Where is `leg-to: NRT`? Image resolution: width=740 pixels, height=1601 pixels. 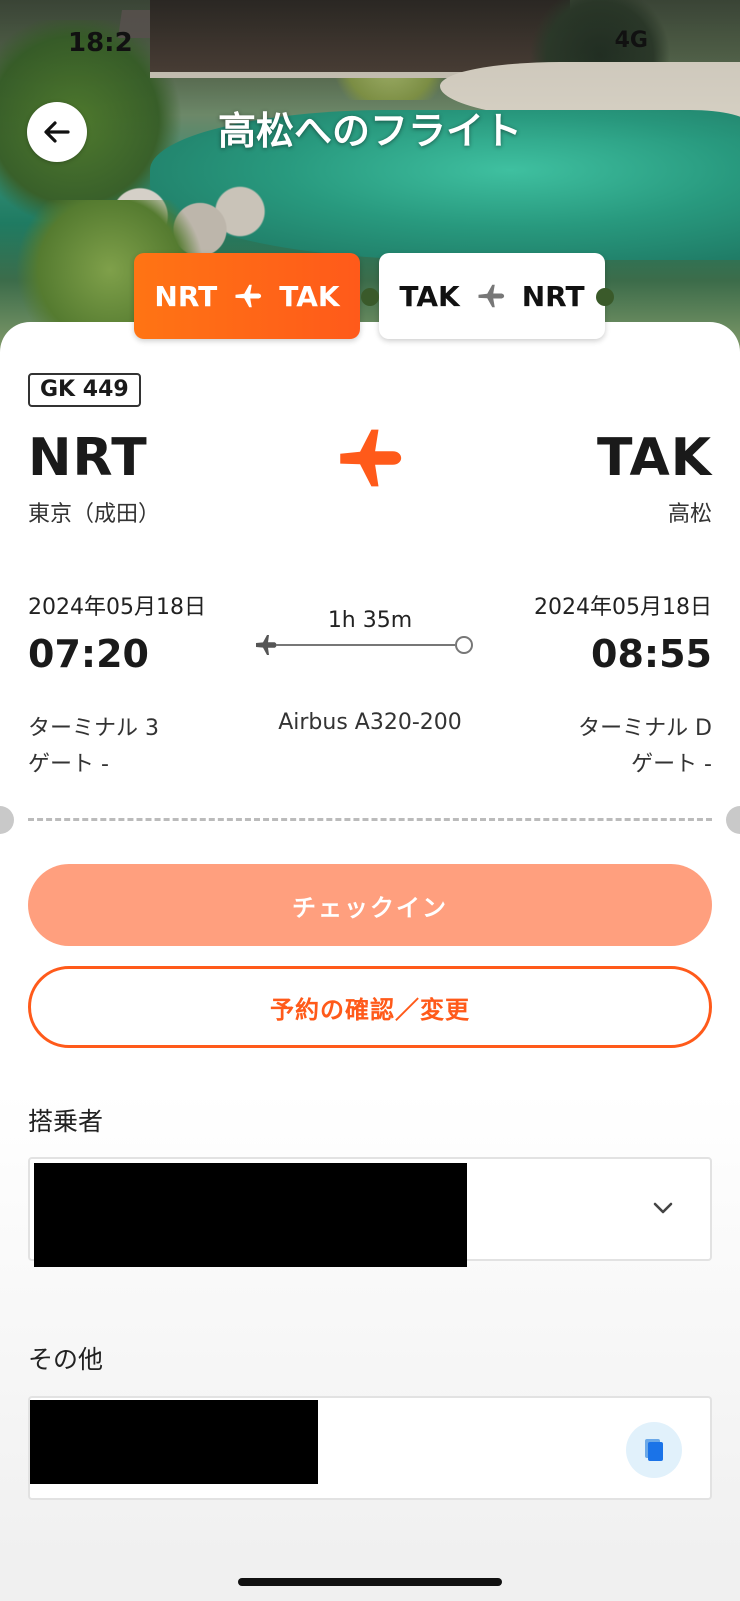 leg-to: NRT is located at coordinates (553, 296).